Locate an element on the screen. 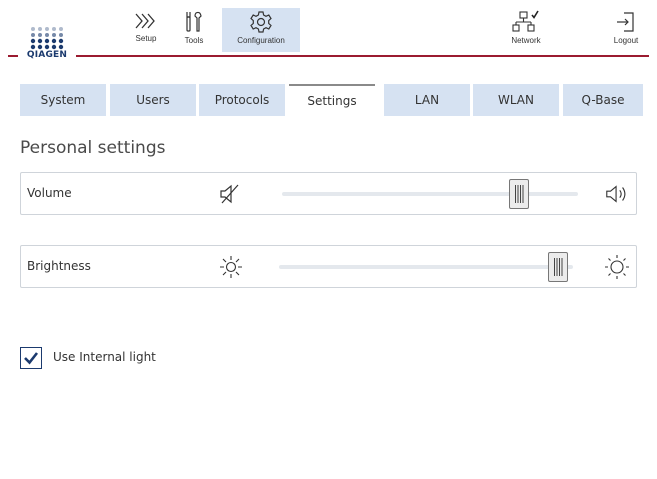 The width and height of the screenshot is (657, 479). nav-tools-label: Tools is located at coordinates (194, 40).